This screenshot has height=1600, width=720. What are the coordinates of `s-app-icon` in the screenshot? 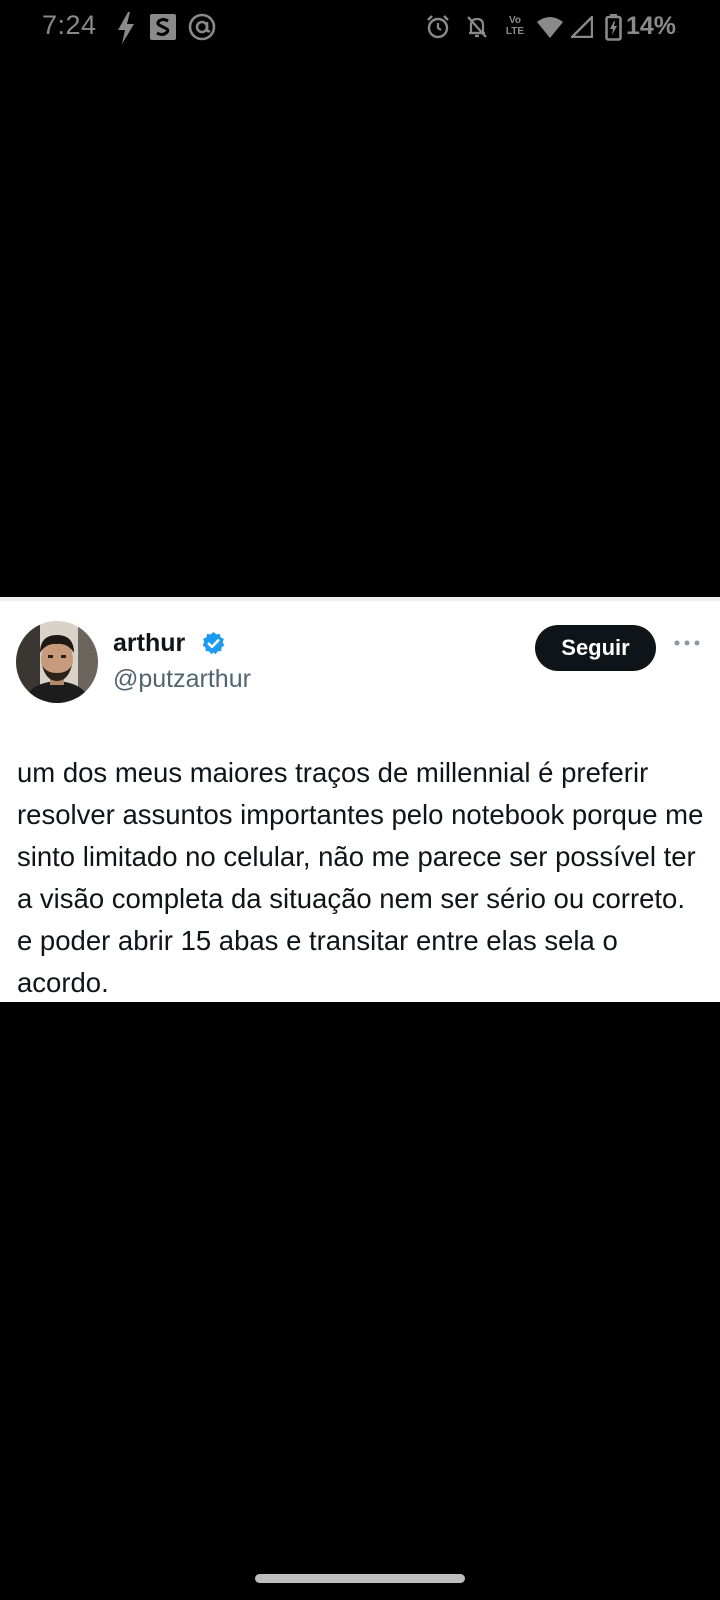 It's located at (163, 27).